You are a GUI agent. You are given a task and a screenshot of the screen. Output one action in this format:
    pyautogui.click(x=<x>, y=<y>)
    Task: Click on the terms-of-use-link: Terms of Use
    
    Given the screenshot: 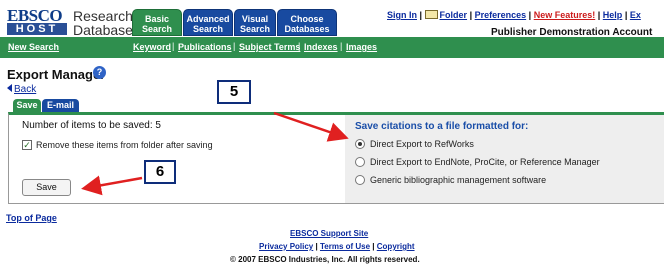 What is the action you would take?
    pyautogui.click(x=345, y=246)
    